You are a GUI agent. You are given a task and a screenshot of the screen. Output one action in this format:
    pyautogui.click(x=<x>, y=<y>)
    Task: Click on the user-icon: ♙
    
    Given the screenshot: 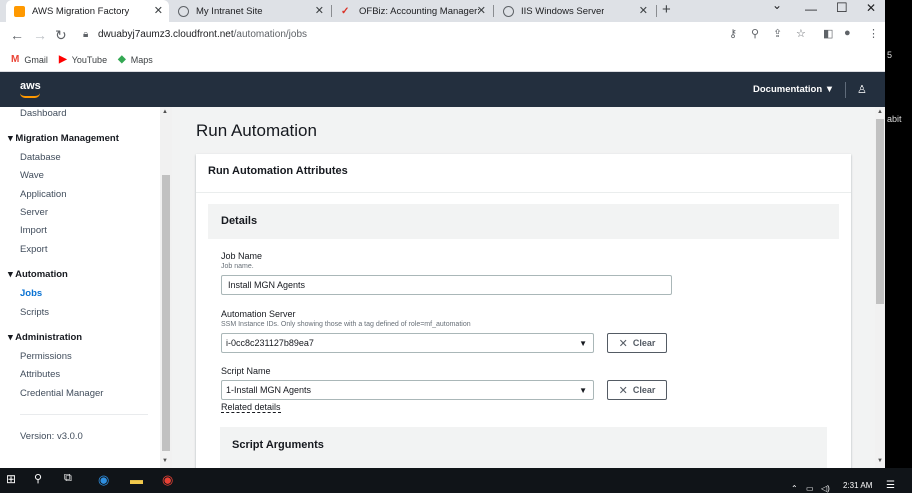 What is the action you would take?
    pyautogui.click(x=862, y=89)
    